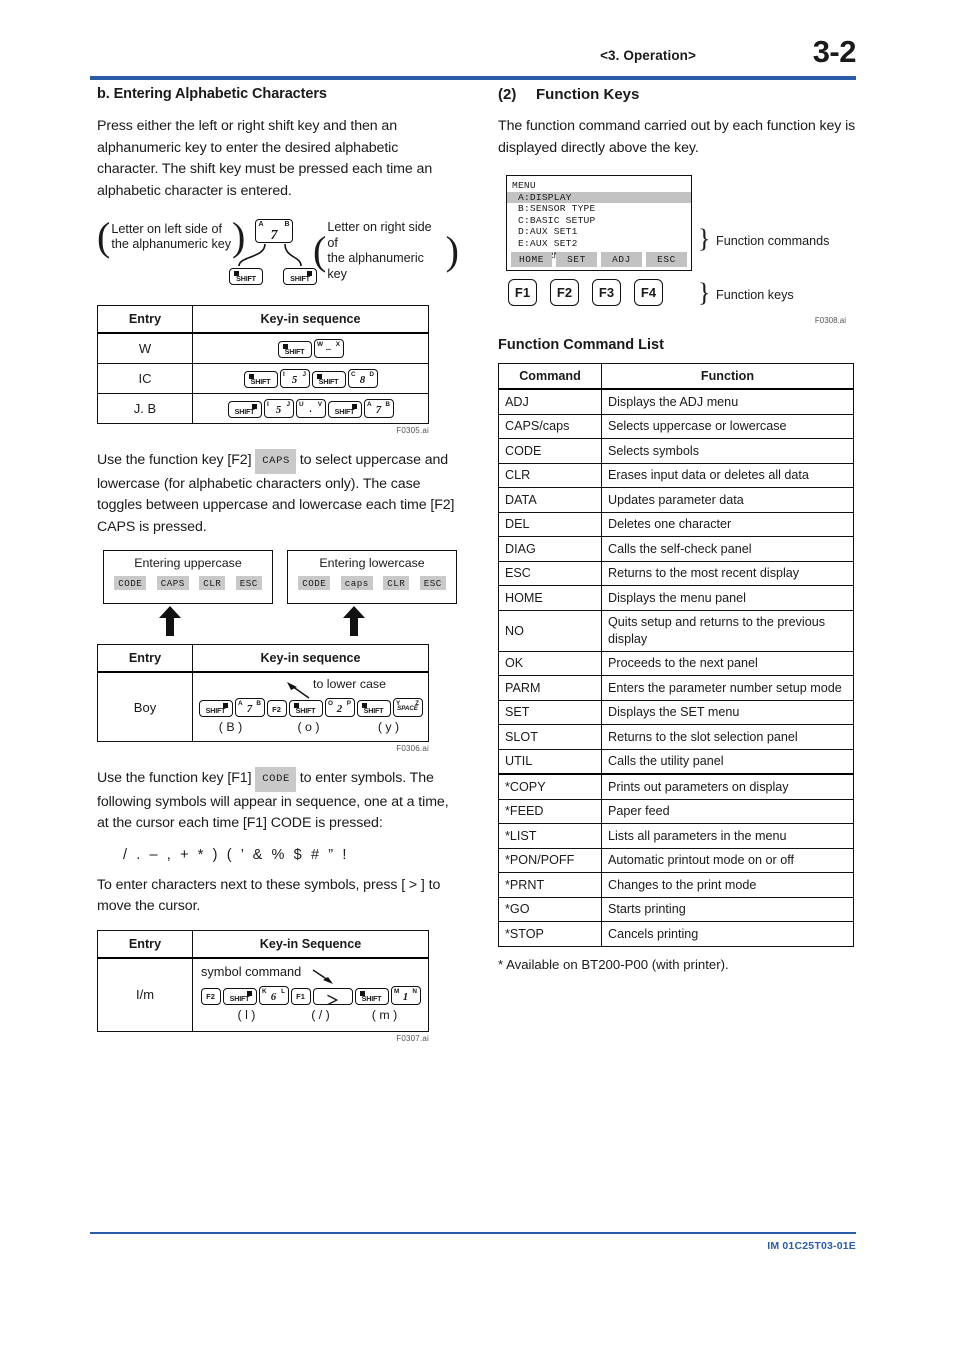  Describe the element at coordinates (727, 885) in the screenshot. I see `function-cell: Changes to the print mode` at that location.